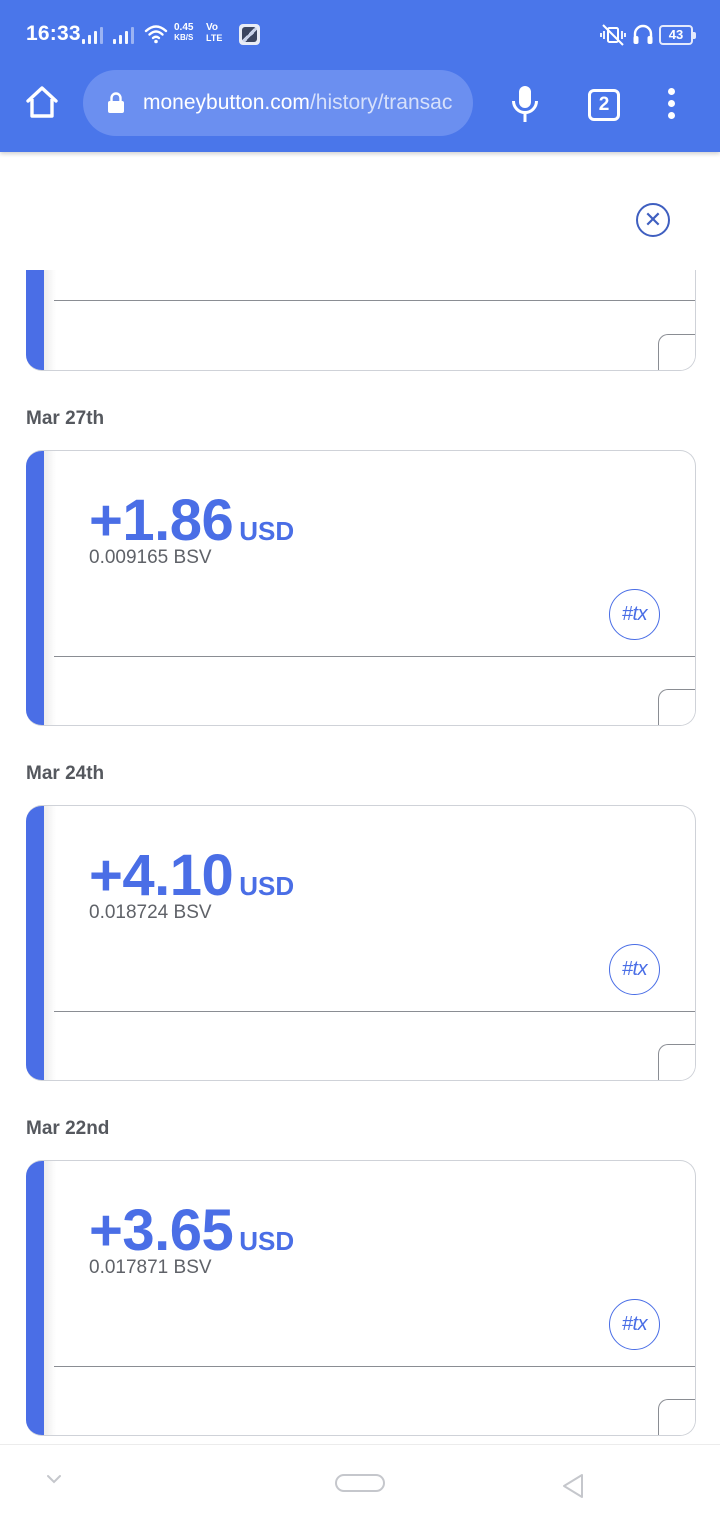  I want to click on date-label: Mar 27th, so click(65, 418).